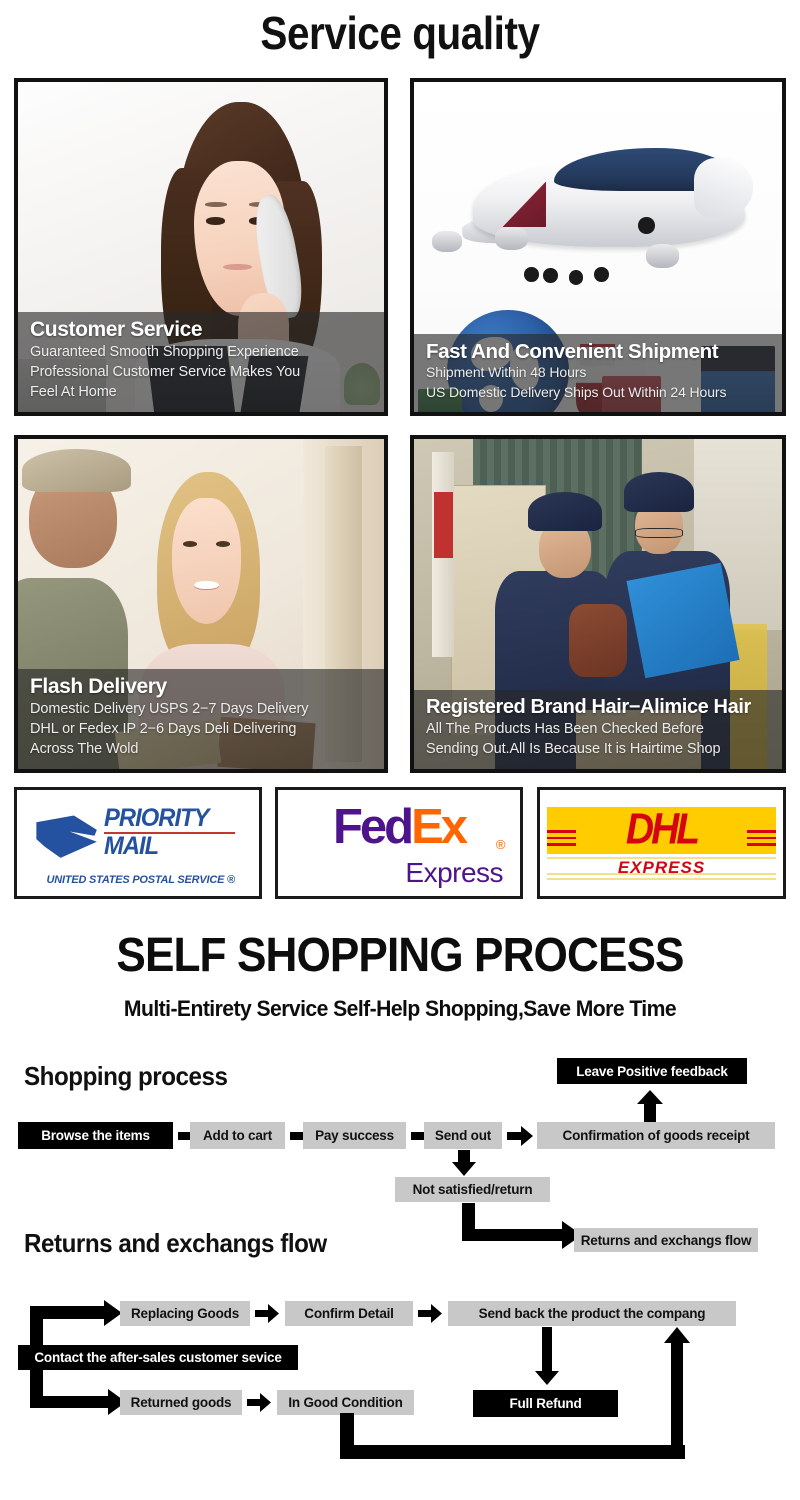 The height and width of the screenshot is (1500, 800). Describe the element at coordinates (400, 33) in the screenshot. I see `page-title: Service quality` at that location.